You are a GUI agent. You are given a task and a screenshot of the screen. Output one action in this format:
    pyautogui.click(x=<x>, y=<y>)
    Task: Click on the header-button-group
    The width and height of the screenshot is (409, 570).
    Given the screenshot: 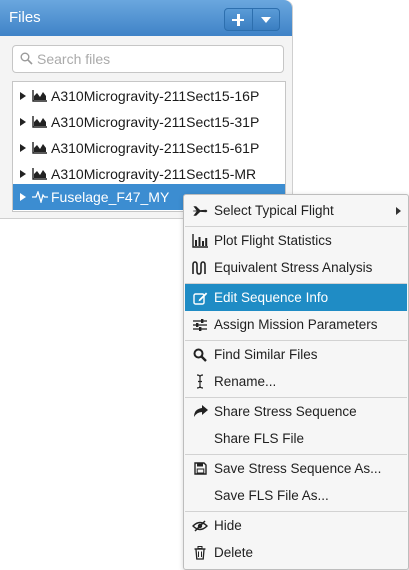 What is the action you would take?
    pyautogui.click(x=252, y=19)
    